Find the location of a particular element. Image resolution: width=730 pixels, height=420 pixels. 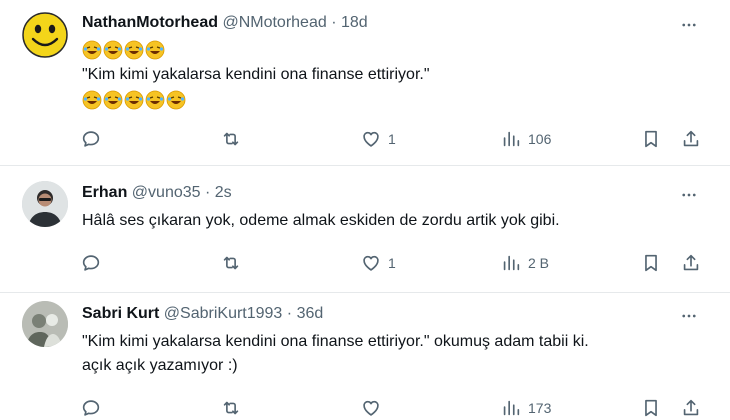

views-count: 173 is located at coordinates (540, 408).